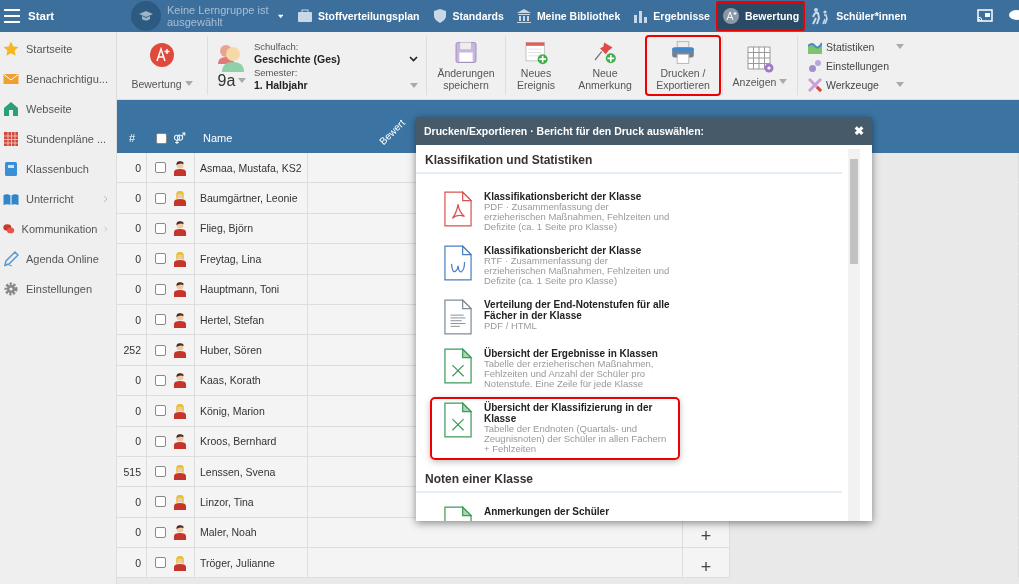  What do you see at coordinates (458, 263) in the screenshot?
I see `word-file-icon` at bounding box center [458, 263].